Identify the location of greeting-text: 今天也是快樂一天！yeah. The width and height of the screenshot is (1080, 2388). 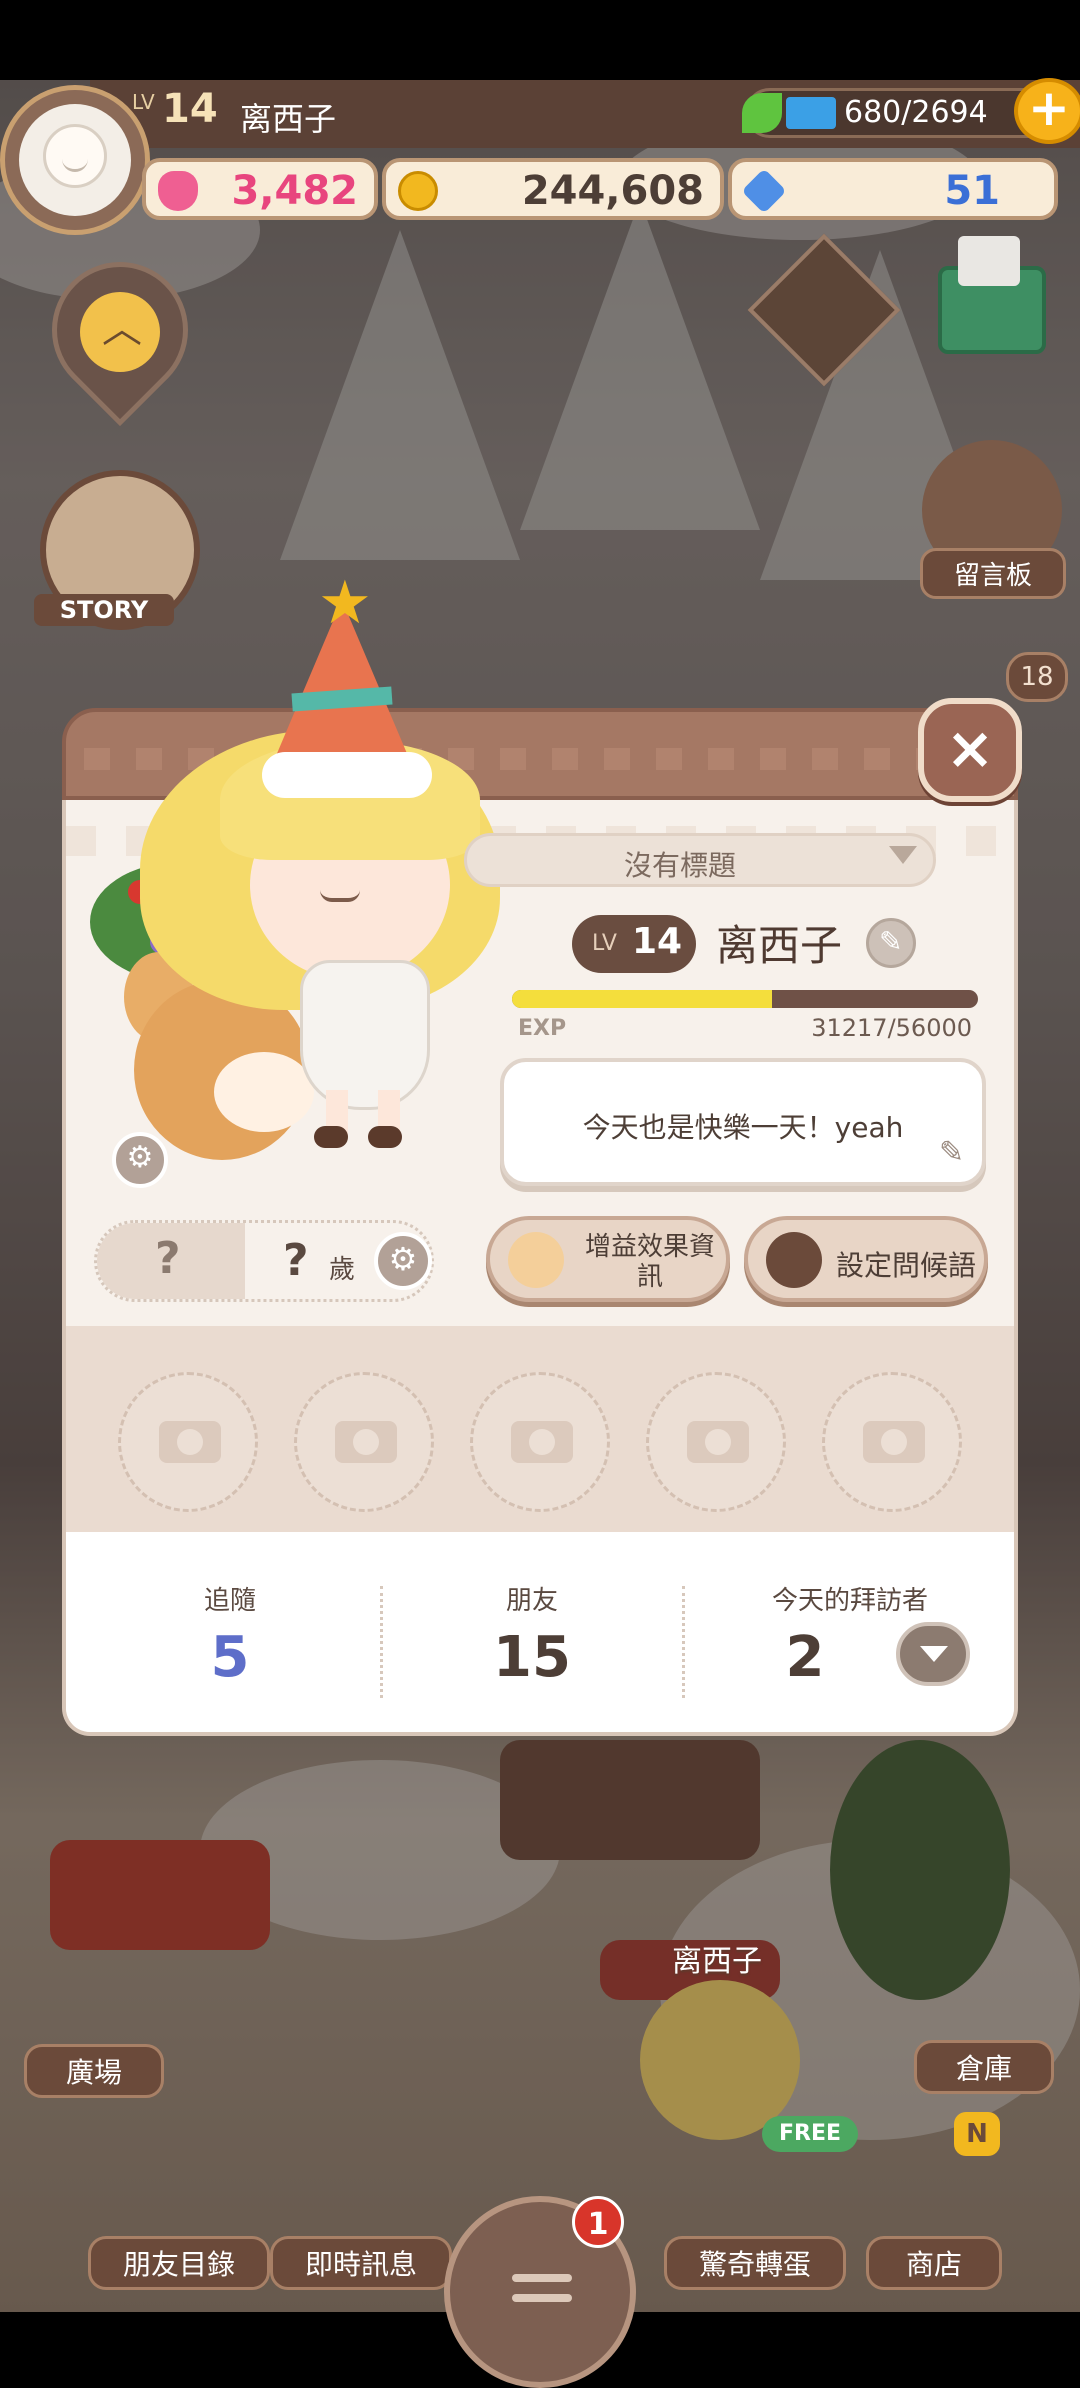
(743, 1127).